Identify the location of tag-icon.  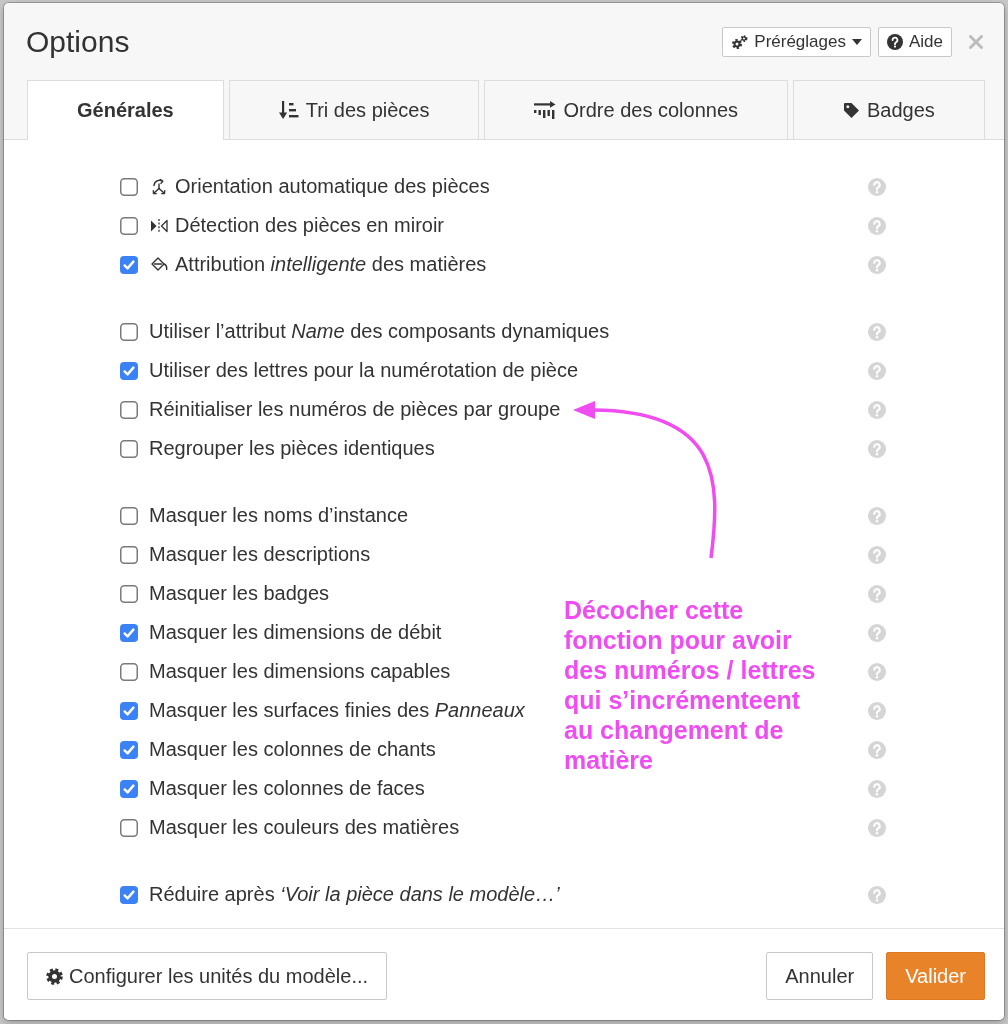
(852, 110).